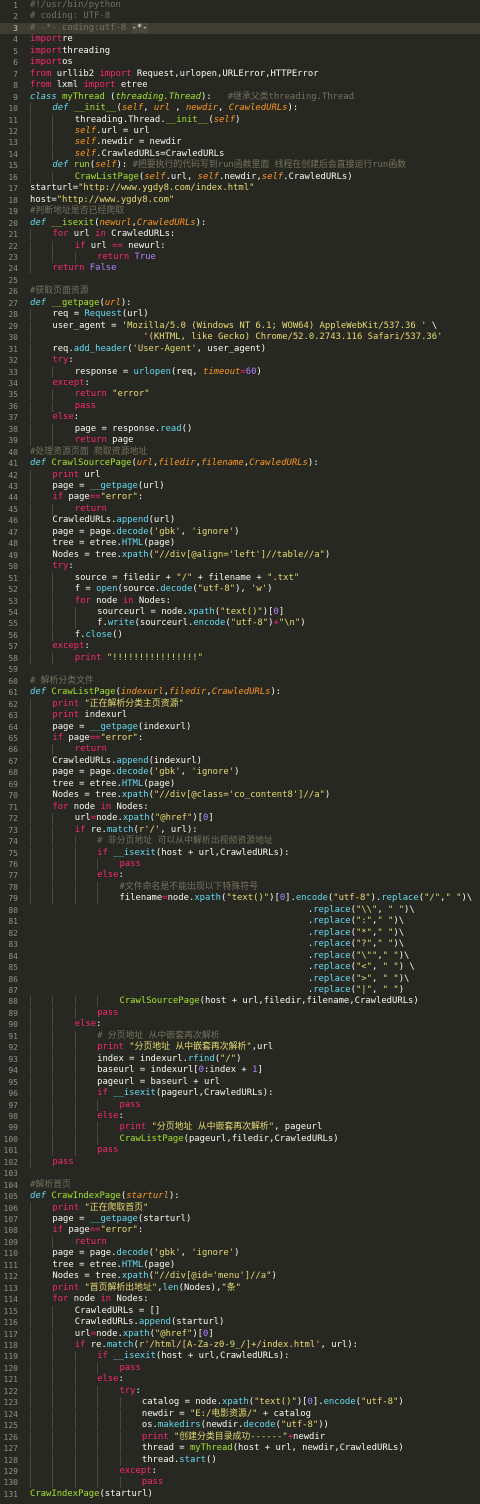 The height and width of the screenshot is (1504, 480). Describe the element at coordinates (240, 853) in the screenshot. I see `code-line: 75 if __isexit(host + url,CrawledURLs):` at that location.